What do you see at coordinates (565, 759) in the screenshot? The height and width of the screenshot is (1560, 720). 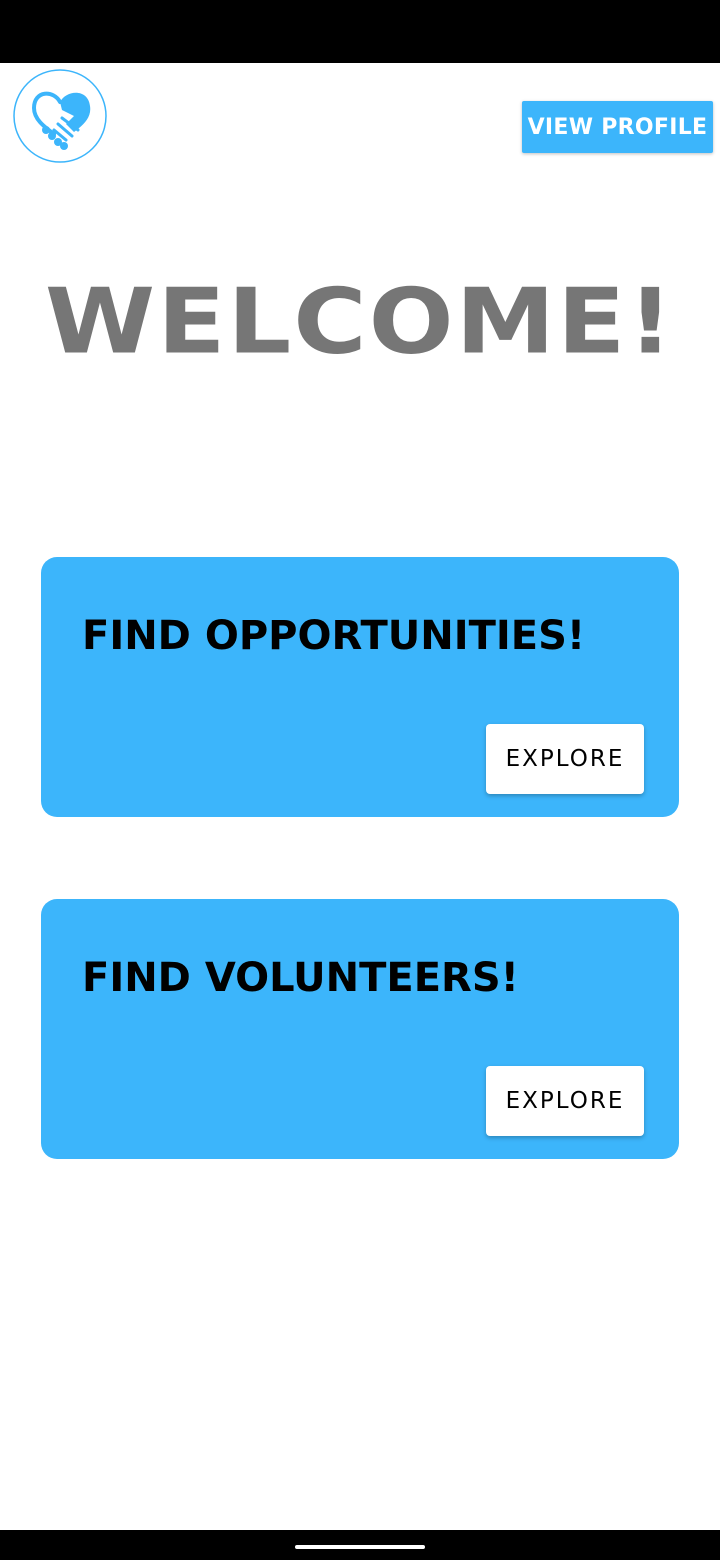 I see `explore-opportunities-button: EXPLORE` at bounding box center [565, 759].